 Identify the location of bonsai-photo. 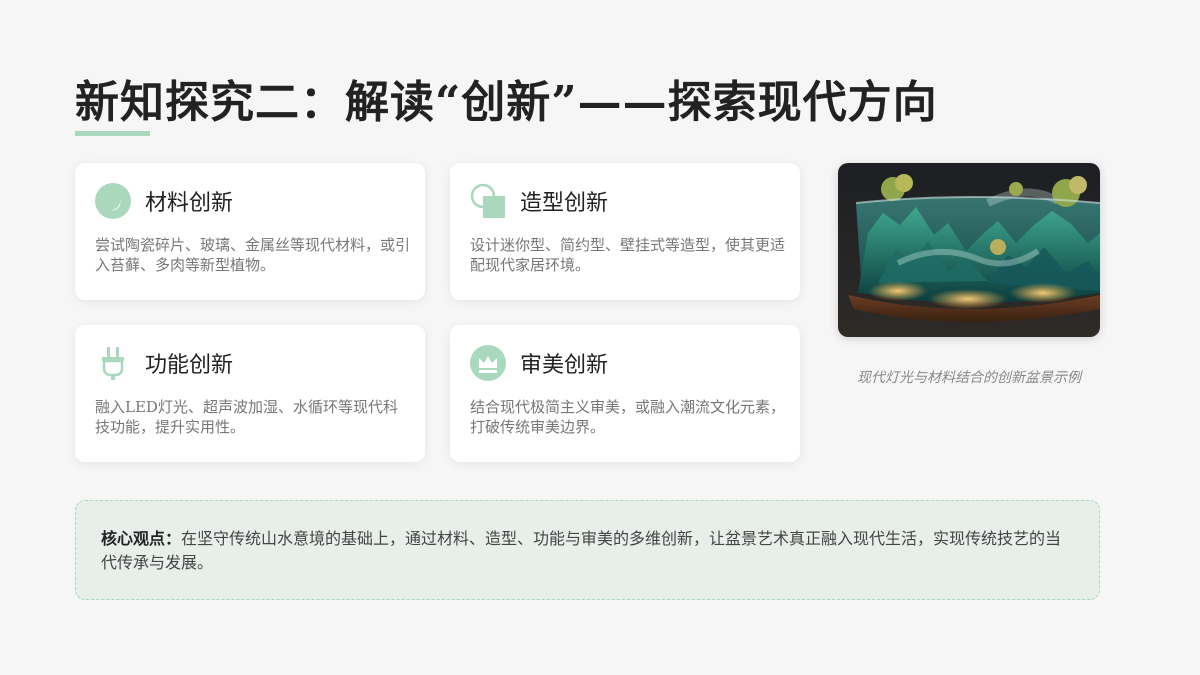
(969, 250).